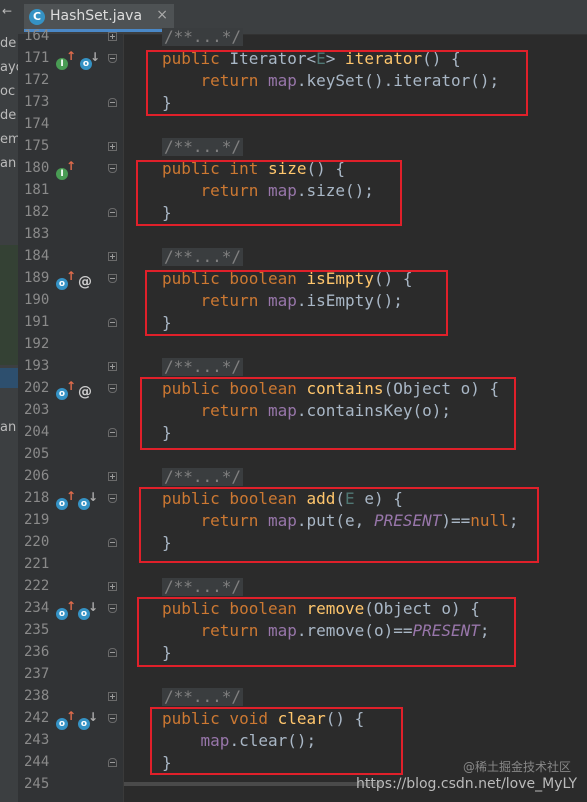 The width and height of the screenshot is (587, 802). Describe the element at coordinates (9, 139) in the screenshot. I see `project-item: em` at that location.